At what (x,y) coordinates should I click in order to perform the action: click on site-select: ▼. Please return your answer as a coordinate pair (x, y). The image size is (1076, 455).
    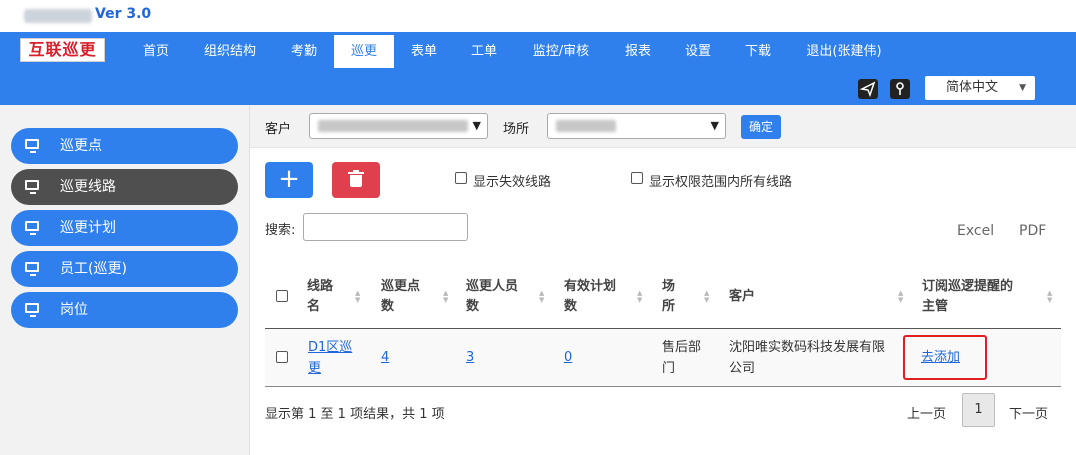
    Looking at the image, I should click on (636, 126).